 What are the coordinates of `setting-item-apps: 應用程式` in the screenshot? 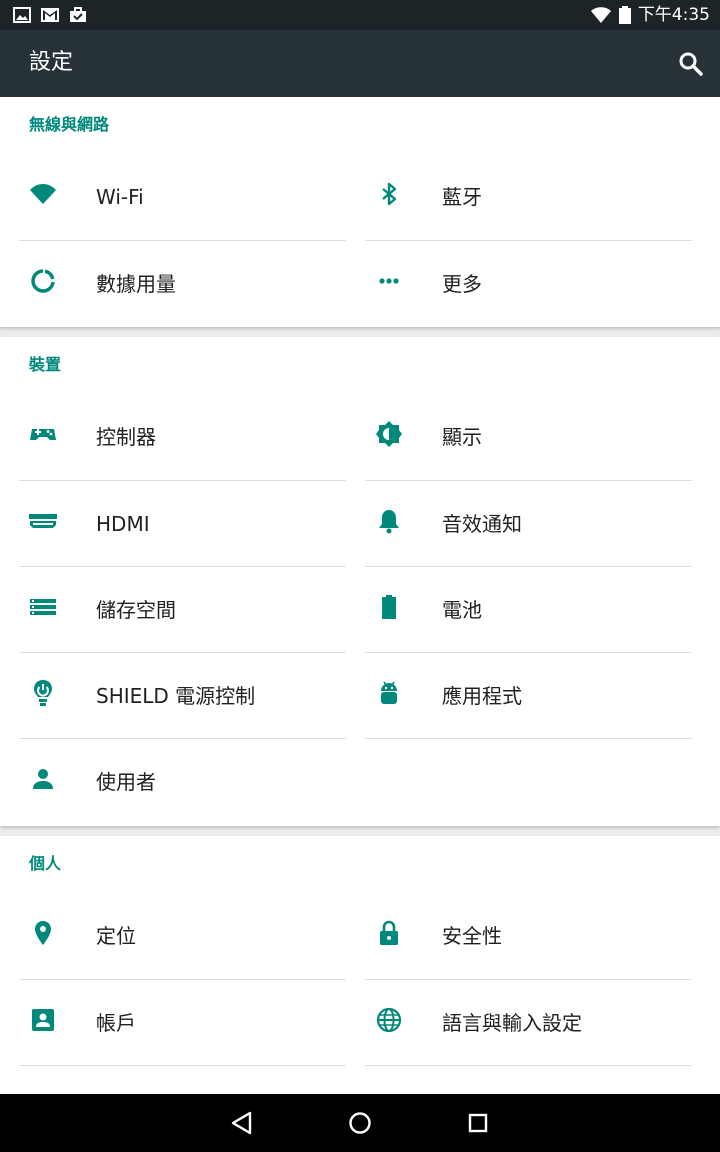 It's located at (528, 696).